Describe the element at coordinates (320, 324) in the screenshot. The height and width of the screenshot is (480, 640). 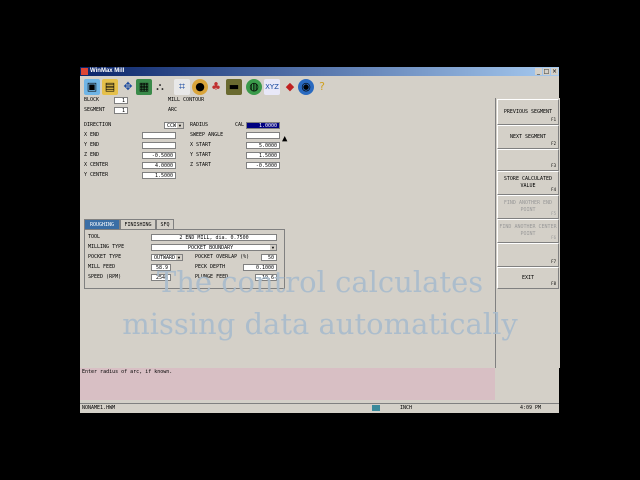
I see `caption-line-2: missing data automatically` at that location.